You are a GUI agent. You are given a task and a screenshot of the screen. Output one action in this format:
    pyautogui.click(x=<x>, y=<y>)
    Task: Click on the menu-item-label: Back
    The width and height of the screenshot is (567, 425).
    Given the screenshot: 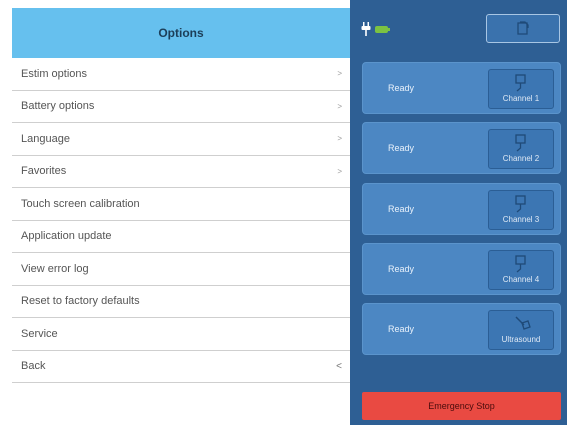 What is the action you would take?
    pyautogui.click(x=33, y=366)
    